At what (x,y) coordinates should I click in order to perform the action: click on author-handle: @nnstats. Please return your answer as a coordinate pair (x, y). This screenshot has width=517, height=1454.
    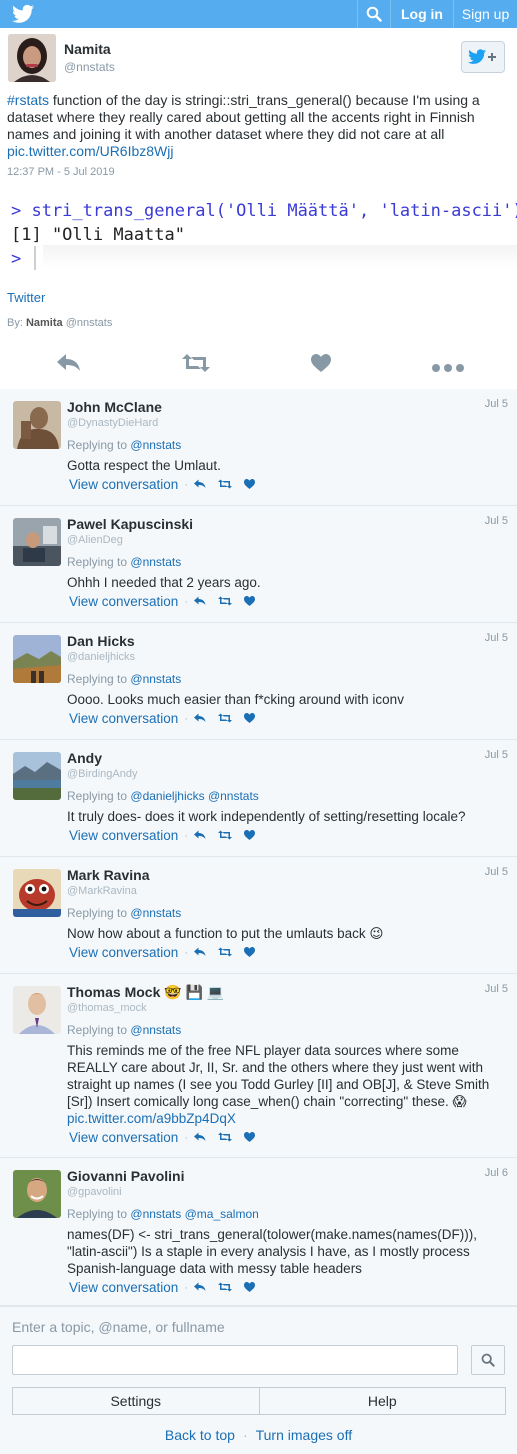
    Looking at the image, I should click on (89, 67).